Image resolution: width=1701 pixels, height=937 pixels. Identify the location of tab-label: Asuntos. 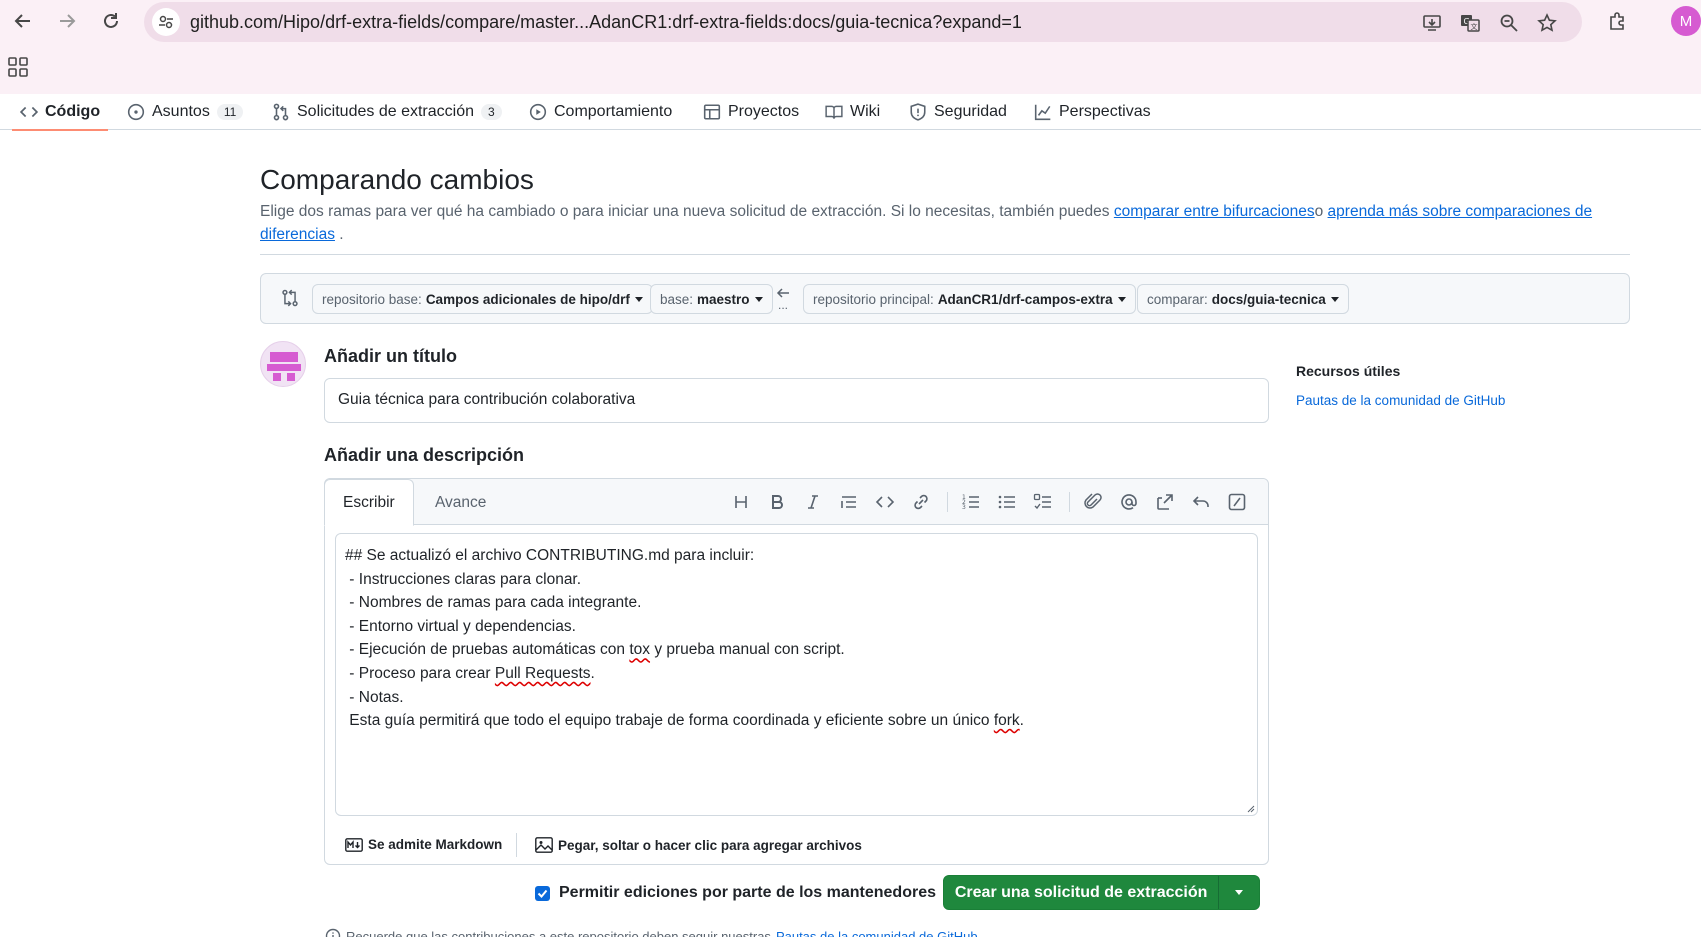
(181, 111).